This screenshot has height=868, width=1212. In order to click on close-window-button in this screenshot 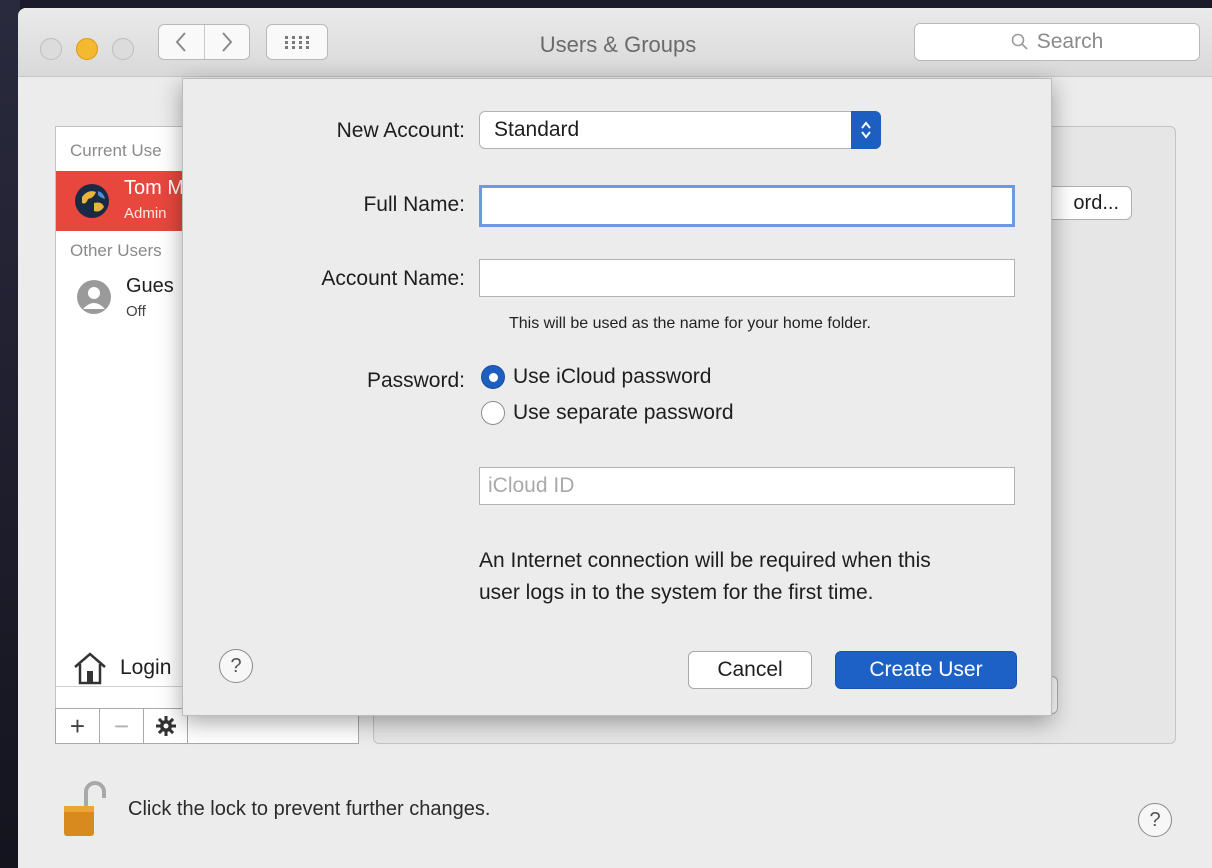, I will do `click(51, 49)`.